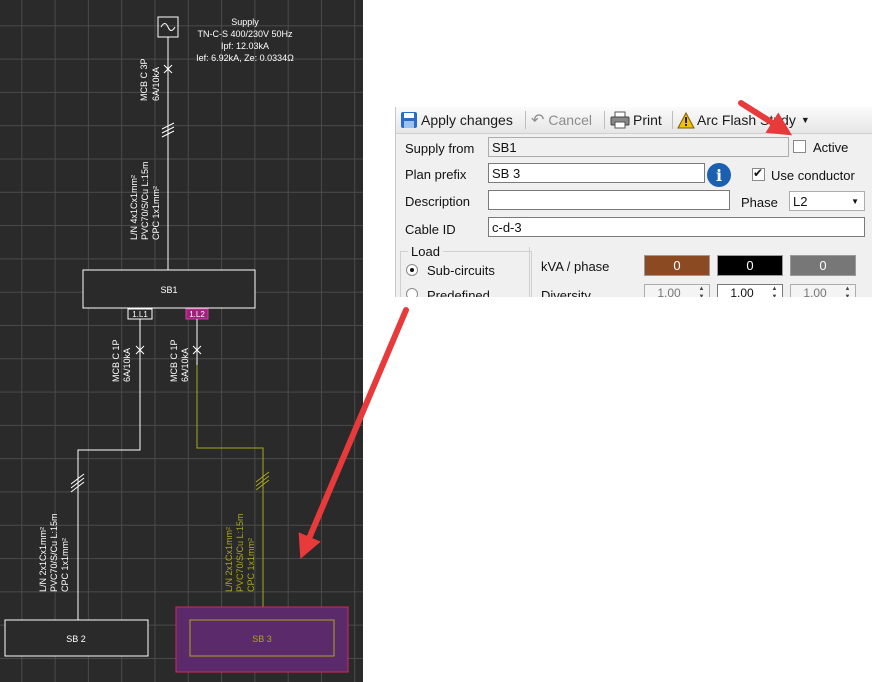  What do you see at coordinates (353, 433) in the screenshot?
I see `annotation-arrow-sb3` at bounding box center [353, 433].